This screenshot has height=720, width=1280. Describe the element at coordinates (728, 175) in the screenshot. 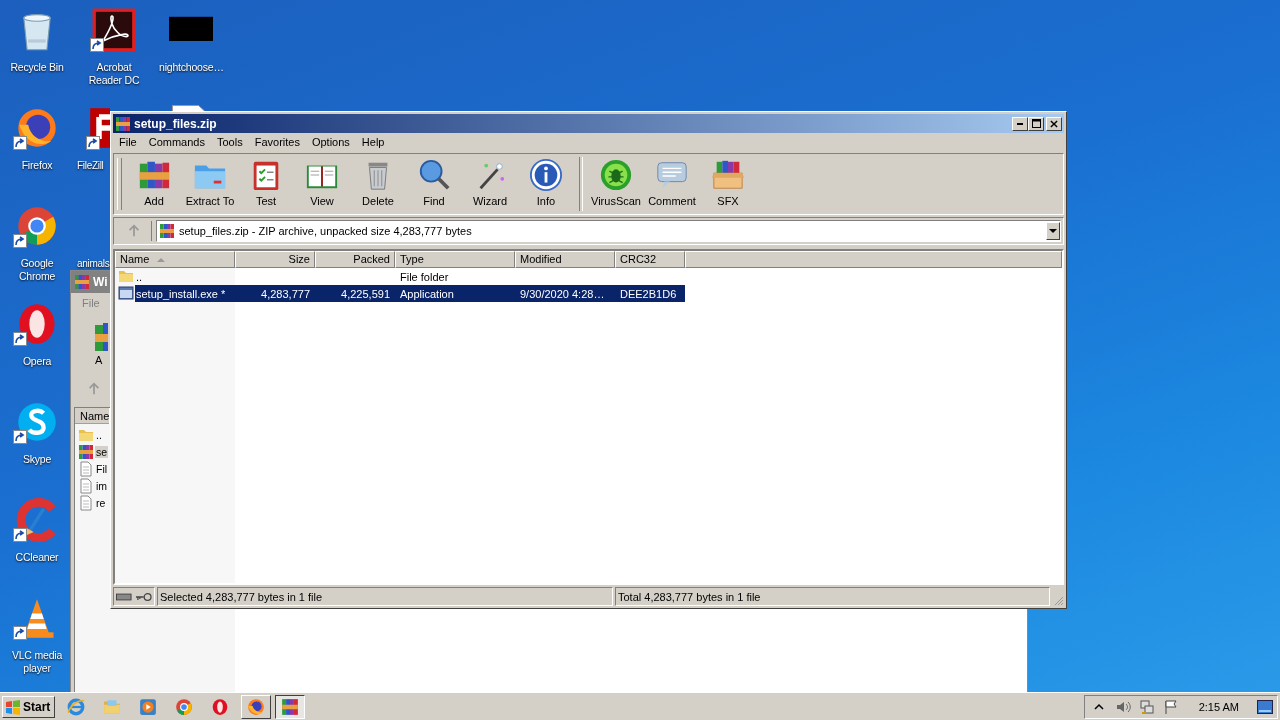

I see `box-icon` at that location.